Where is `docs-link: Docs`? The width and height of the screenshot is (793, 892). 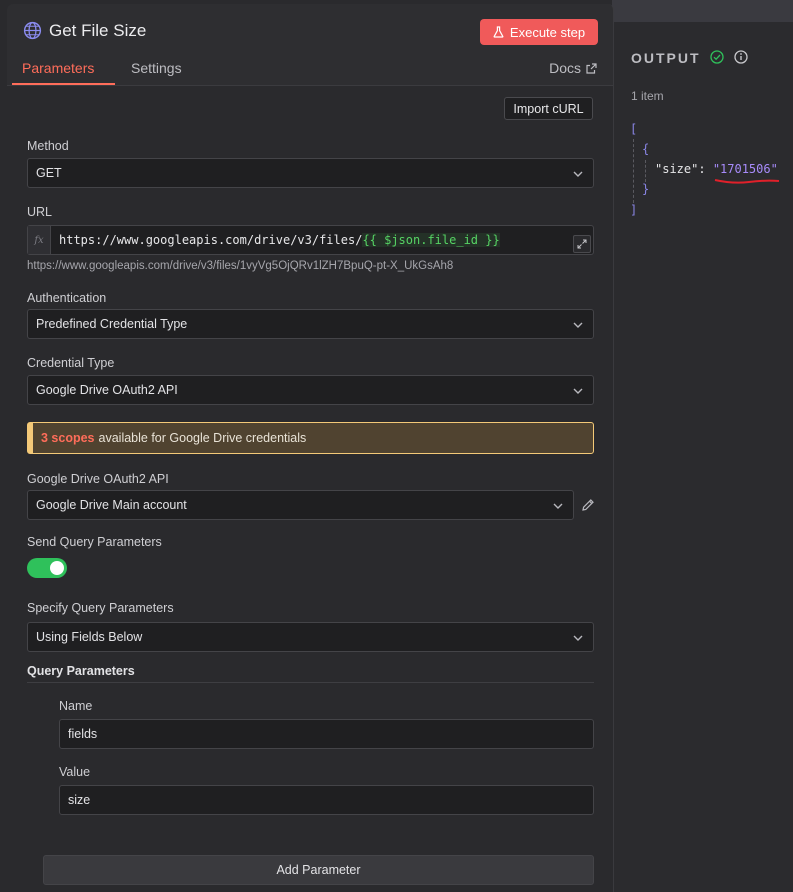
docs-link: Docs is located at coordinates (573, 68).